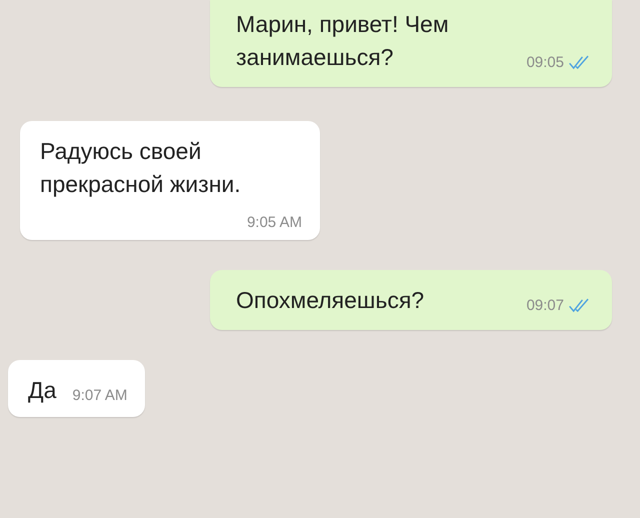 This screenshot has width=640, height=518. Describe the element at coordinates (342, 40) in the screenshot. I see `message-text: Марин, привет! Чем занимаешься?` at that location.